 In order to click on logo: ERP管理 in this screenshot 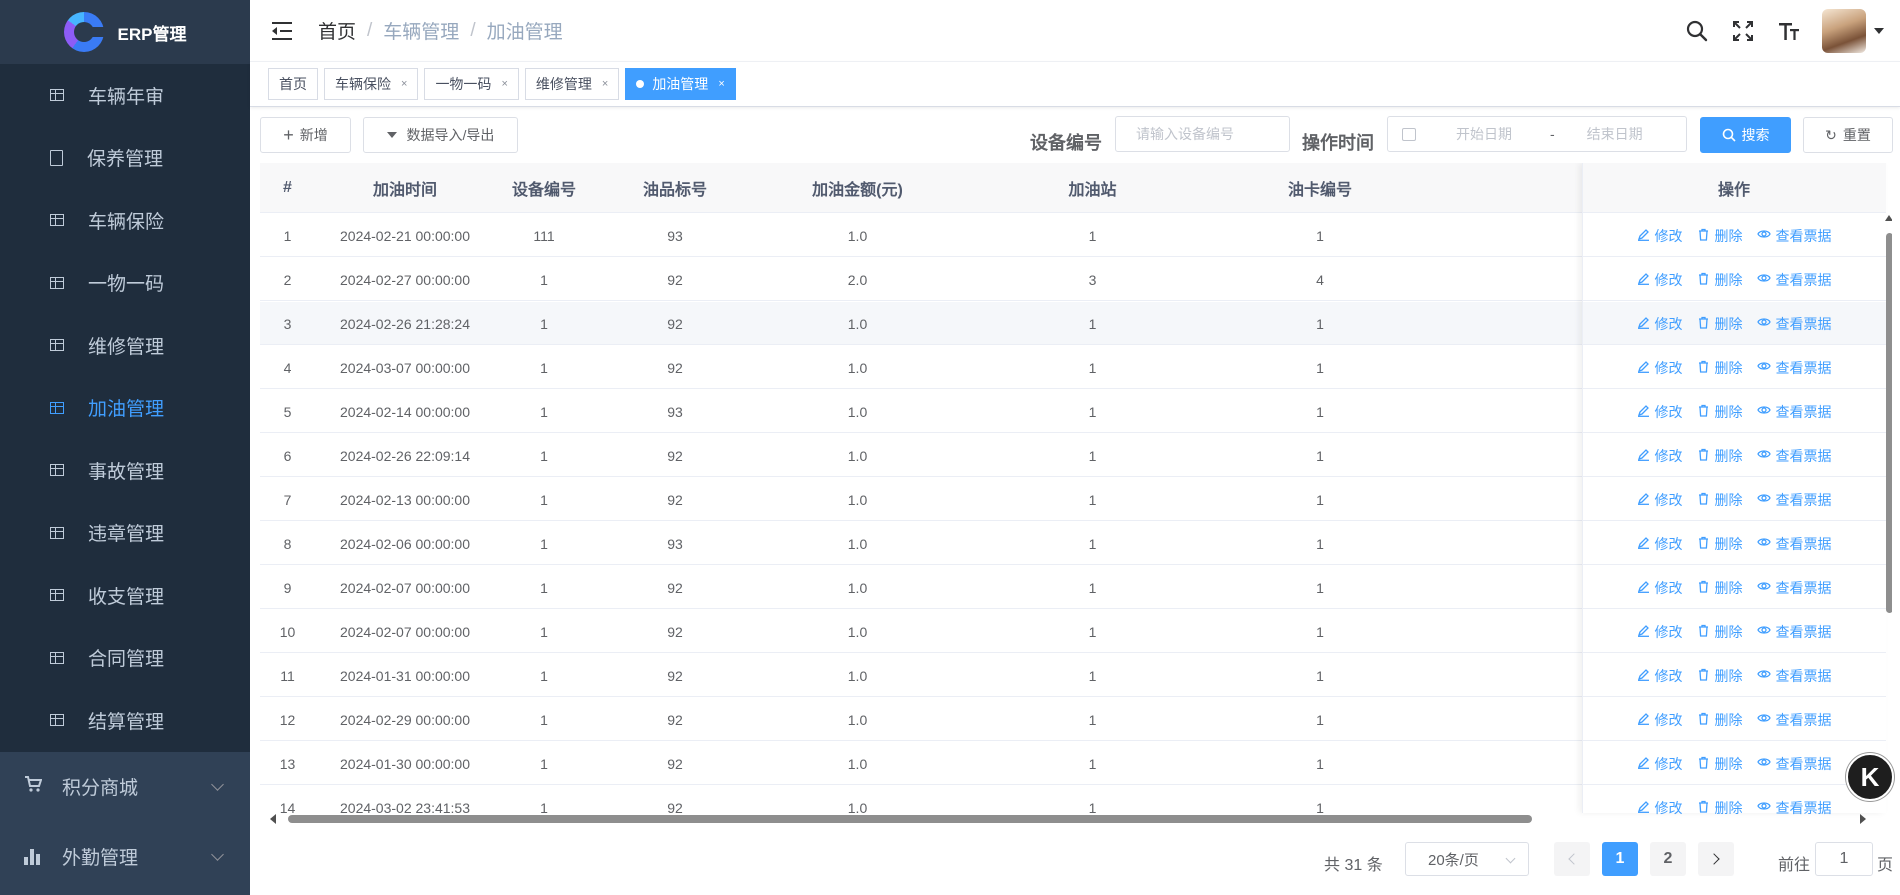, I will do `click(125, 32)`.